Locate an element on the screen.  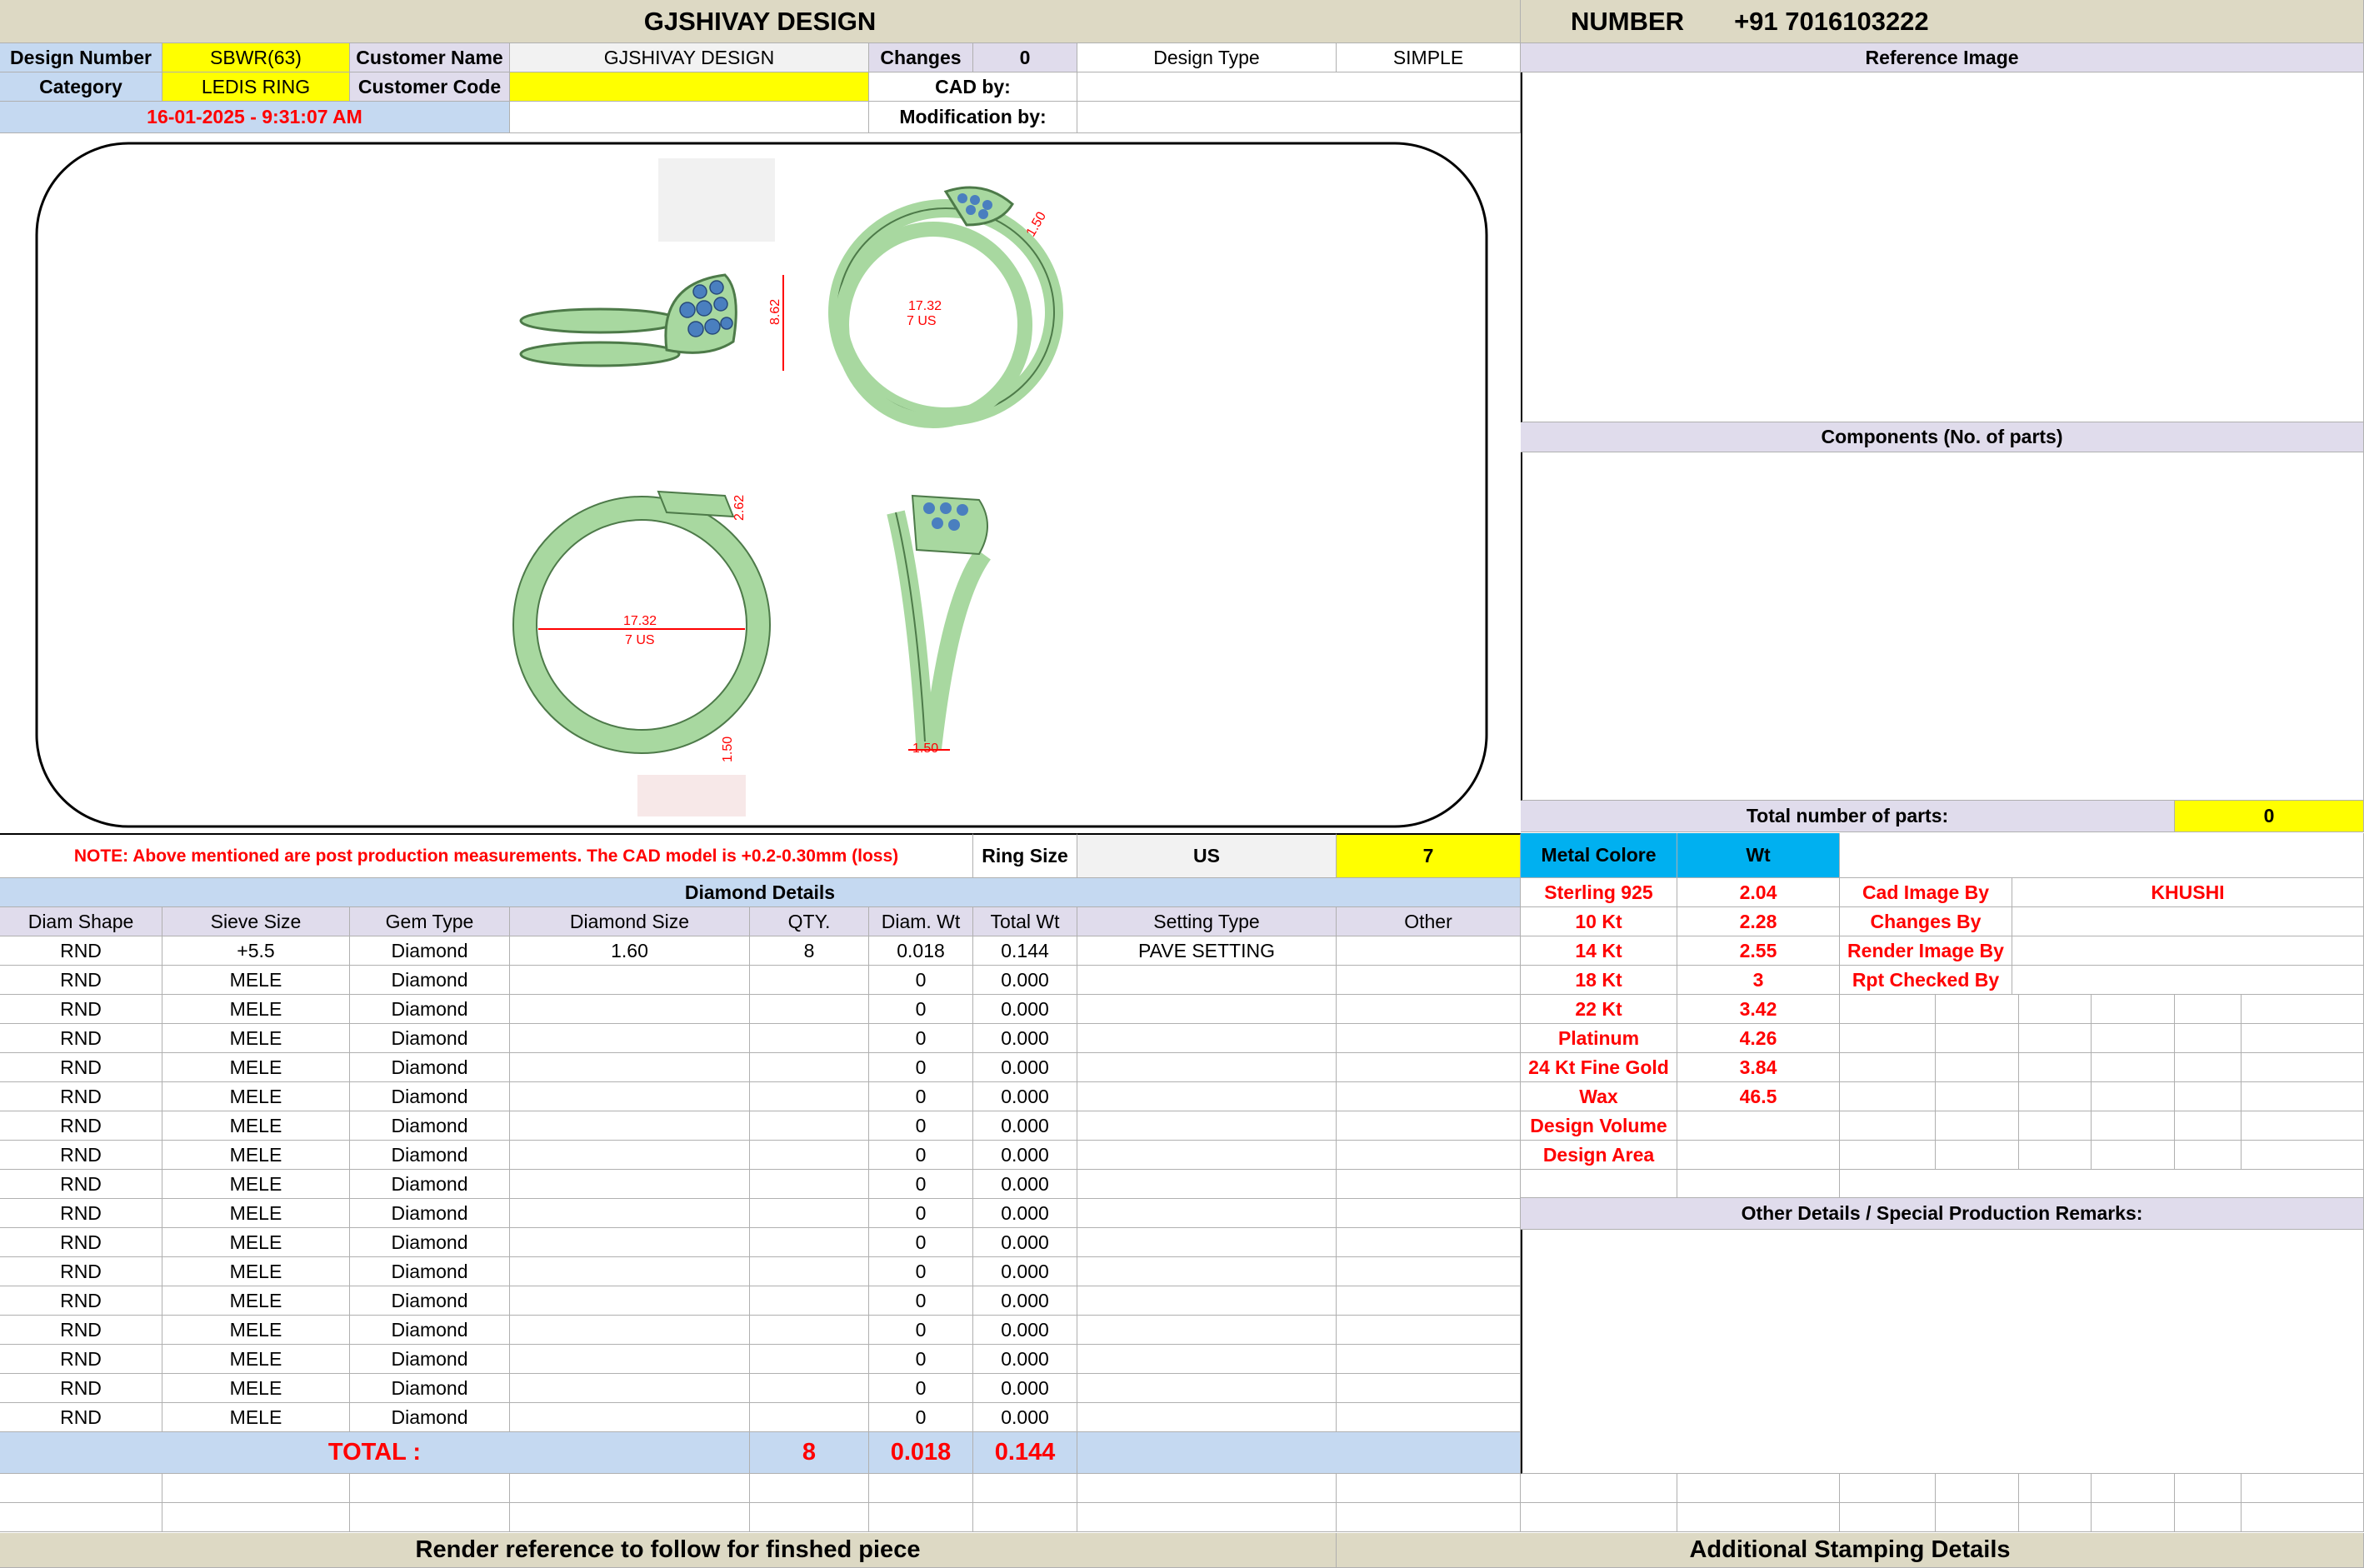
cad-by-field is located at coordinates (1299, 87).